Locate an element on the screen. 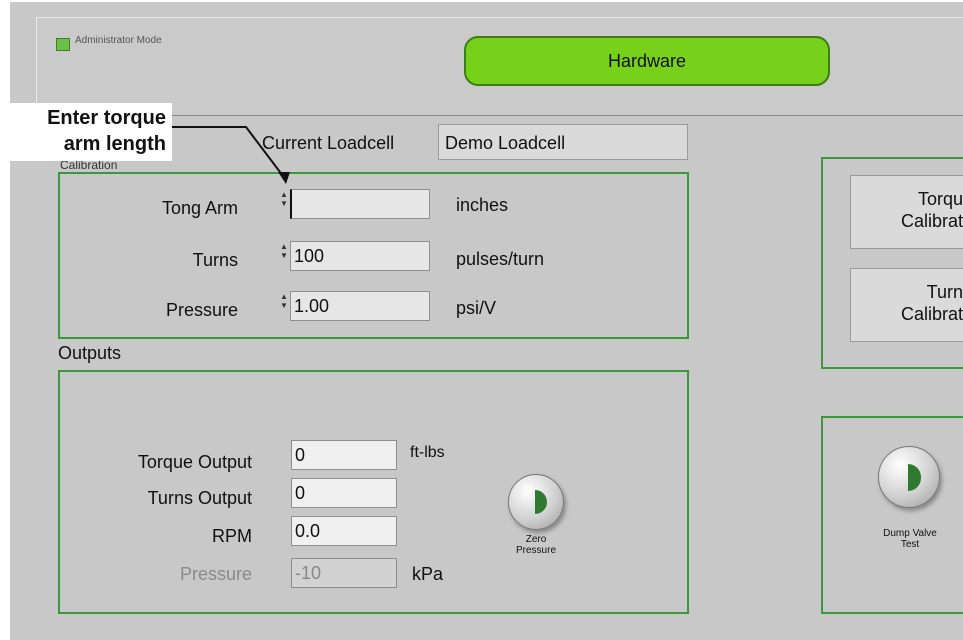 The height and width of the screenshot is (640, 963). dump-valve-test-label: Dump Valve Test is located at coordinates (910, 539).